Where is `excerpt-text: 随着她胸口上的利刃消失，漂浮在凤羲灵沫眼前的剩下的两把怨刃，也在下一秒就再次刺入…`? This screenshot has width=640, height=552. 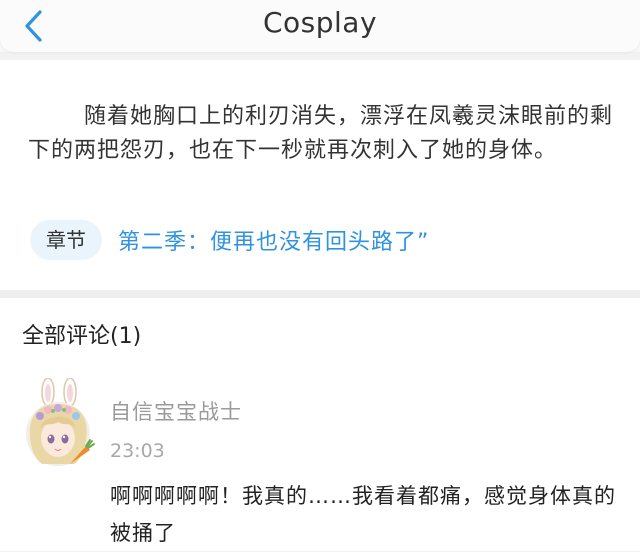 excerpt-text: 随着她胸口上的利刃消失，漂浮在凤羲灵沫眼前的剩下的两把怨刃，也在下一秒就再次刺入… is located at coordinates (321, 133).